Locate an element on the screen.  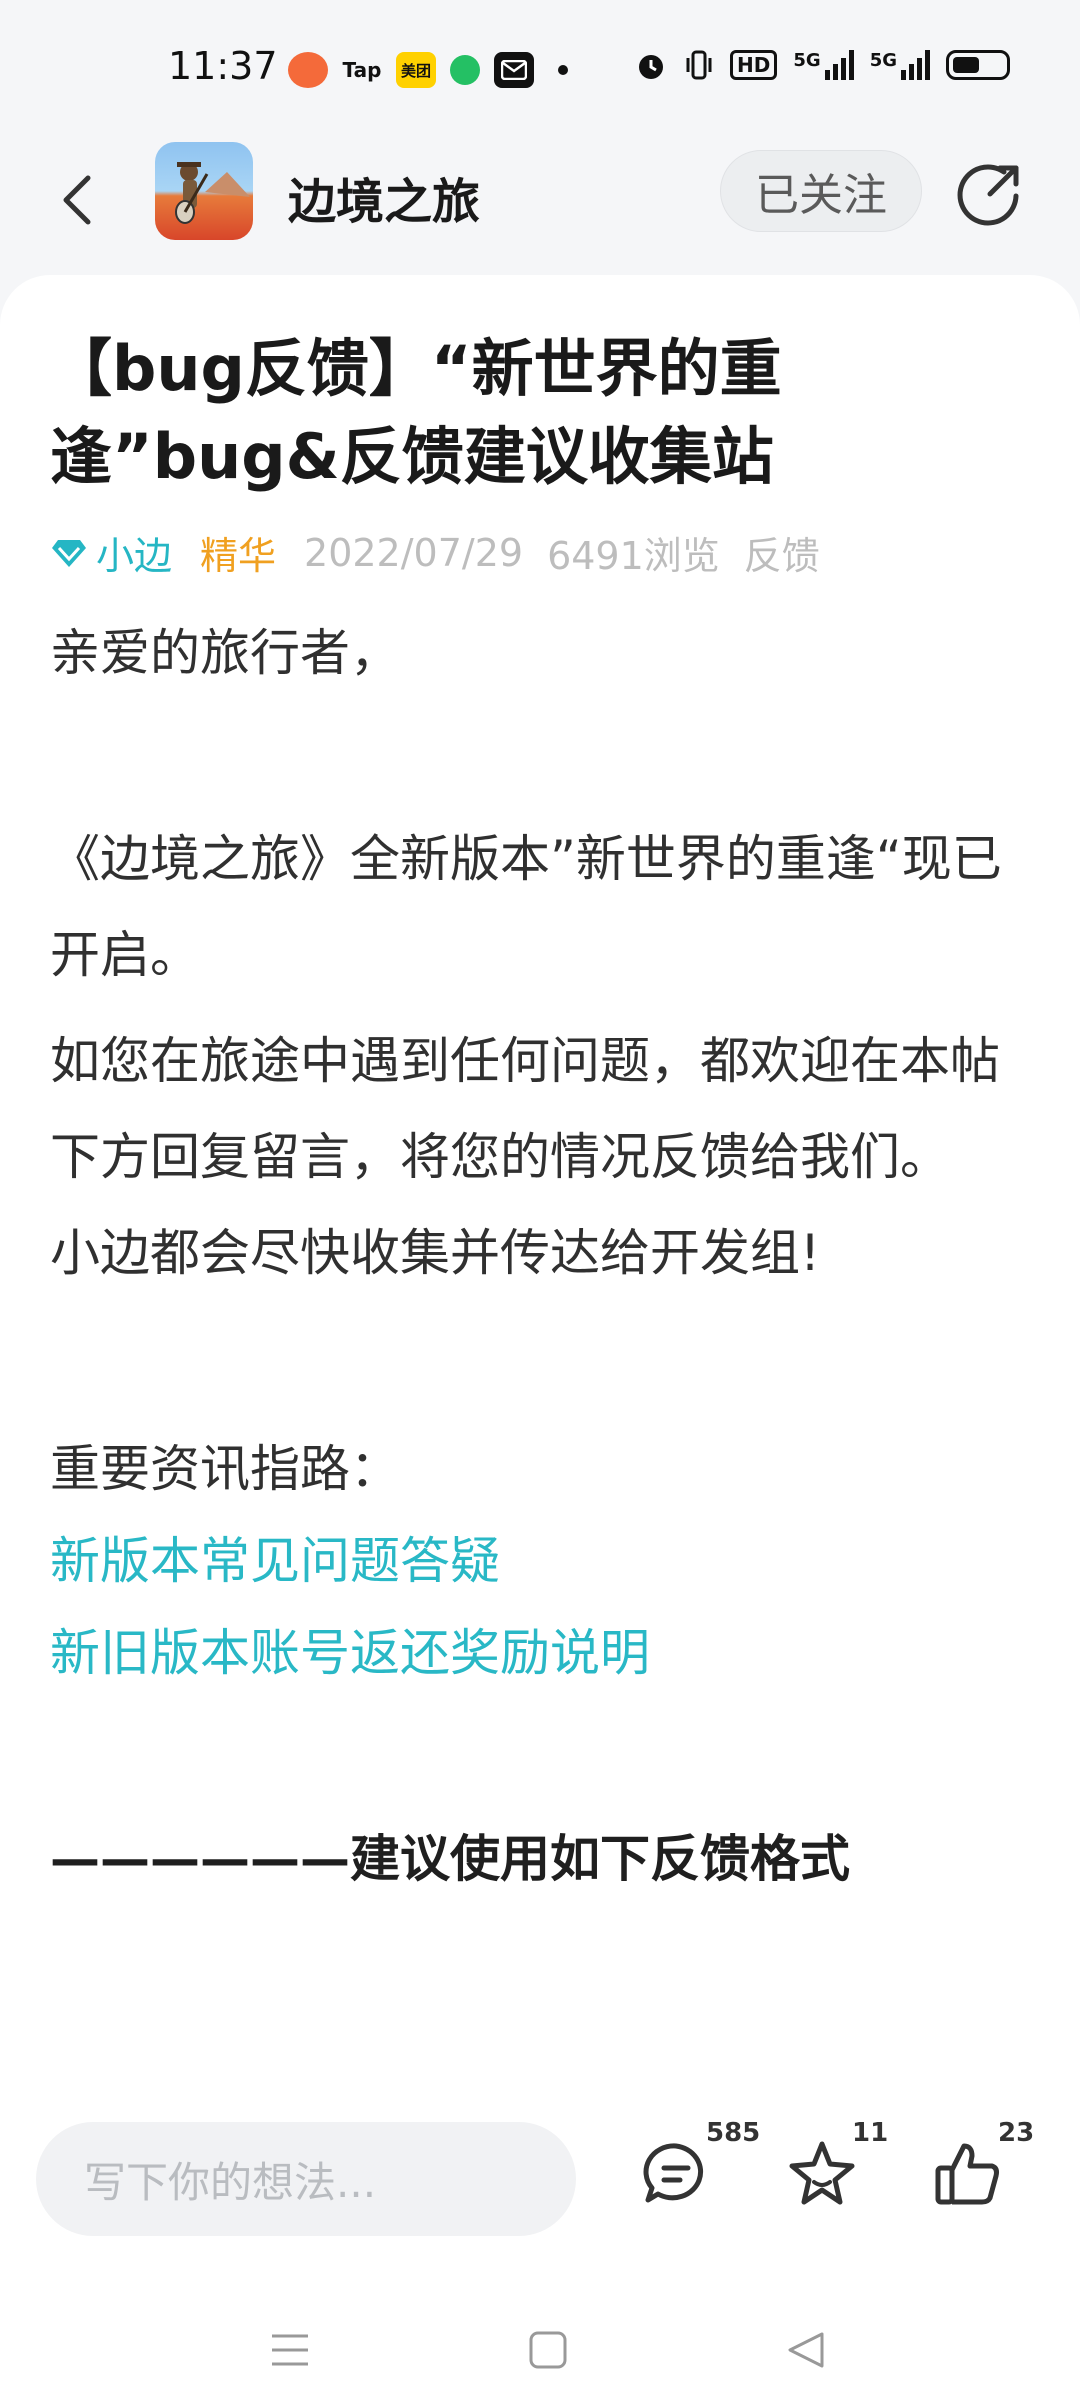
author-link: 小边 is located at coordinates (111, 552).